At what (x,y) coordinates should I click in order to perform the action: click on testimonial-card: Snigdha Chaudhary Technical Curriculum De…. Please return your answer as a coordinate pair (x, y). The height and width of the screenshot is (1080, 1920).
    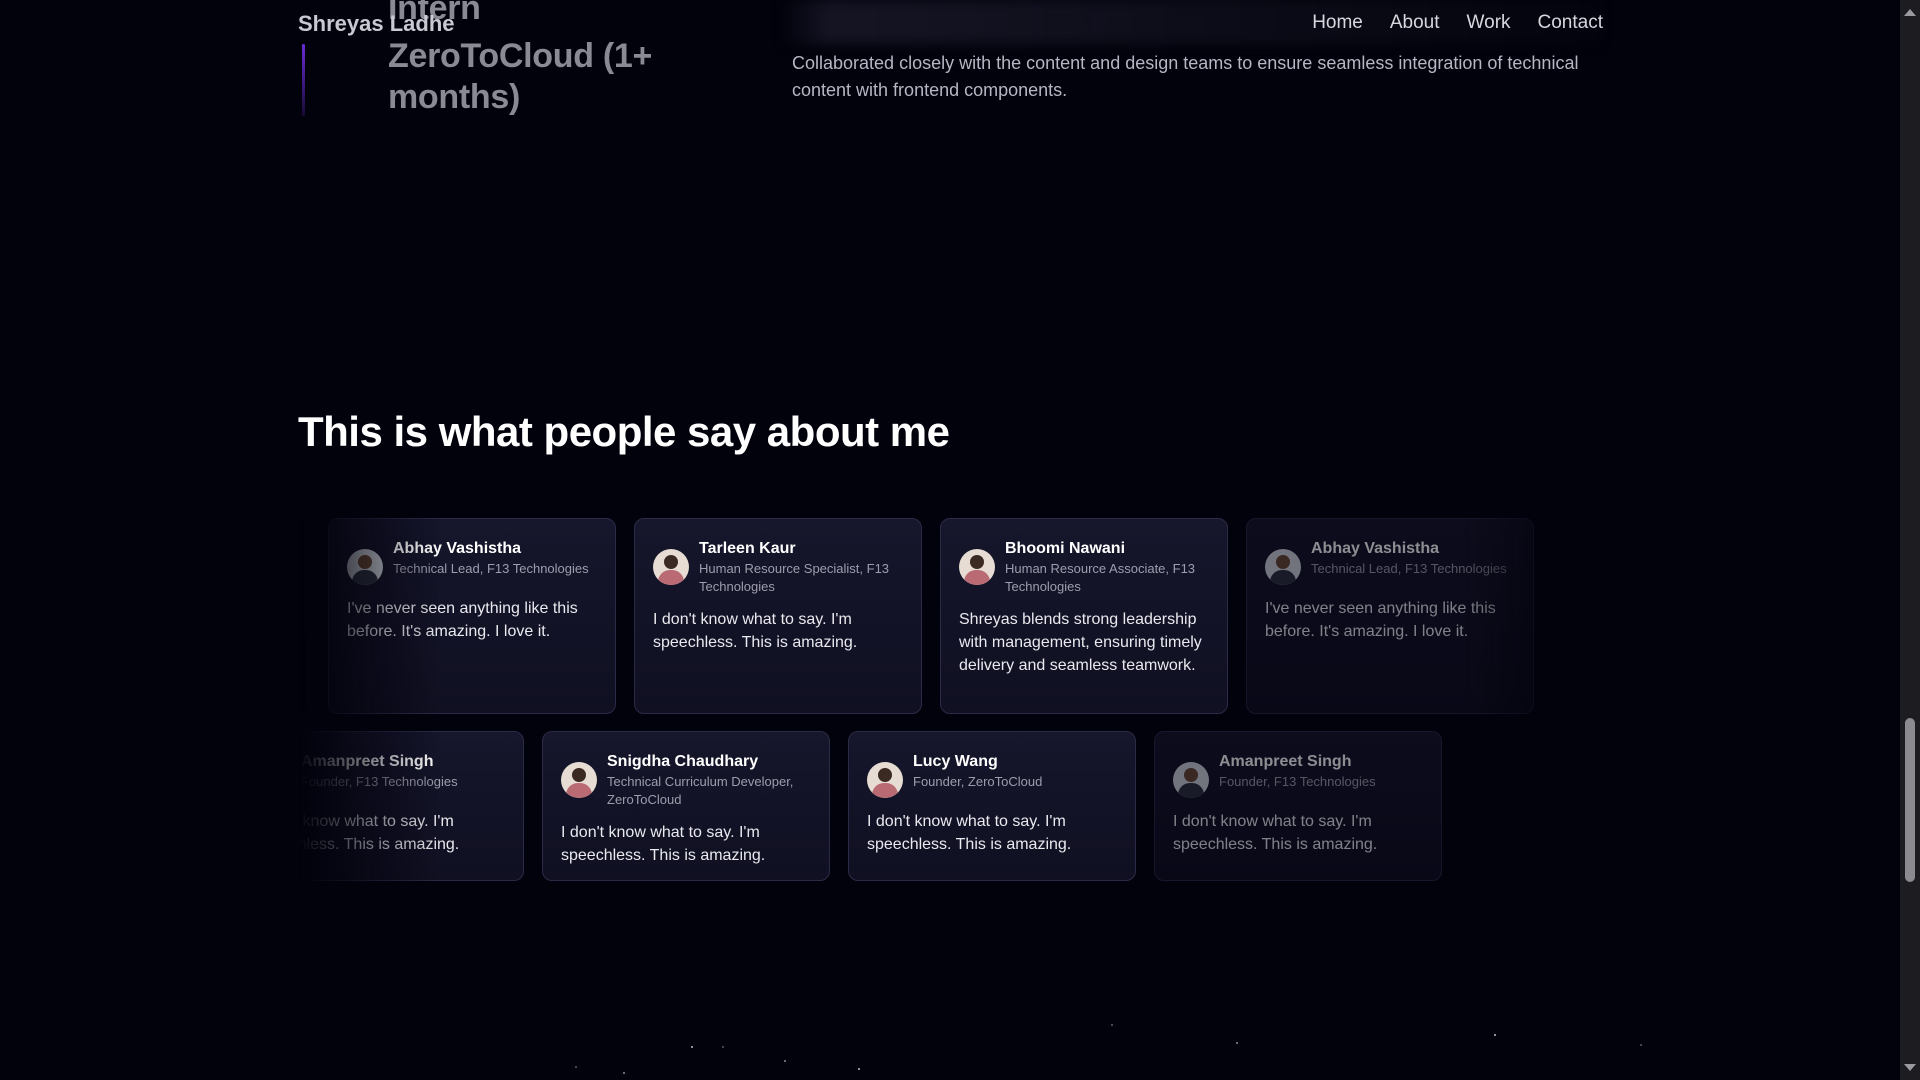
    Looking at the image, I should click on (686, 806).